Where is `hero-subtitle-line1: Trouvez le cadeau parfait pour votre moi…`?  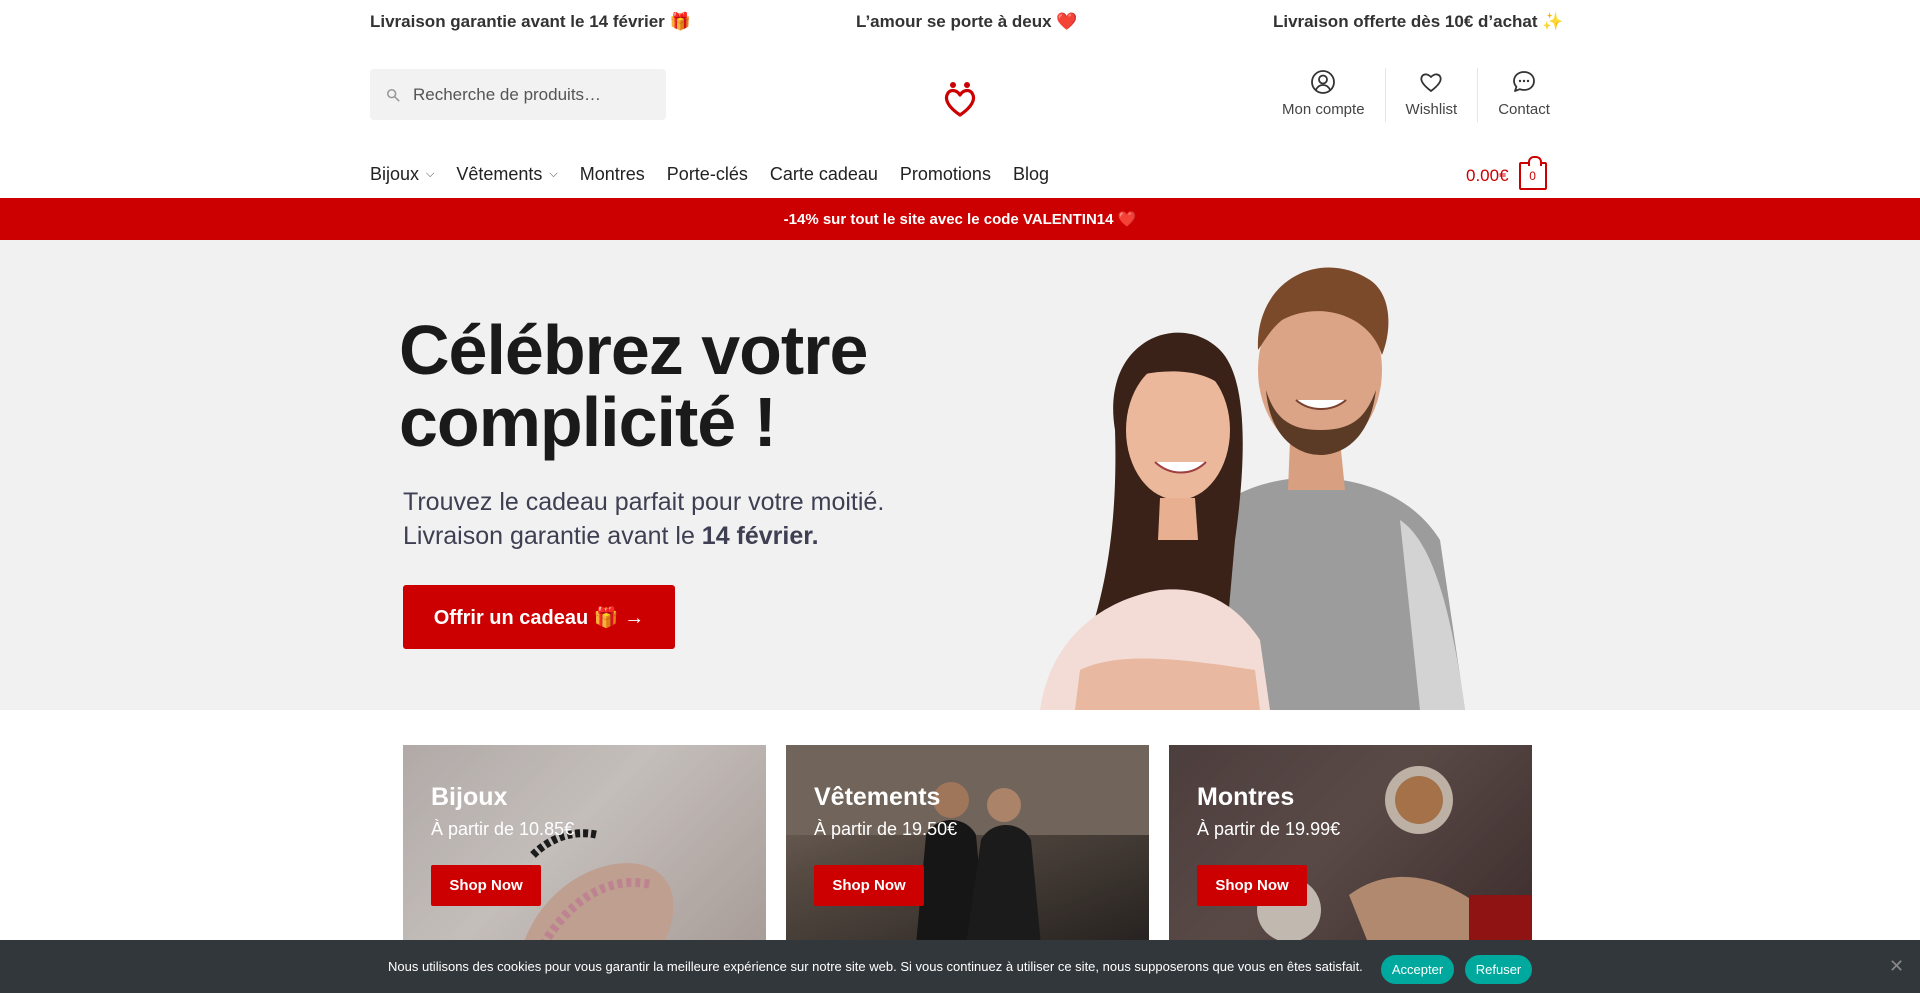
hero-subtitle-line1: Trouvez le cadeau parfait pour votre moi… is located at coordinates (644, 502).